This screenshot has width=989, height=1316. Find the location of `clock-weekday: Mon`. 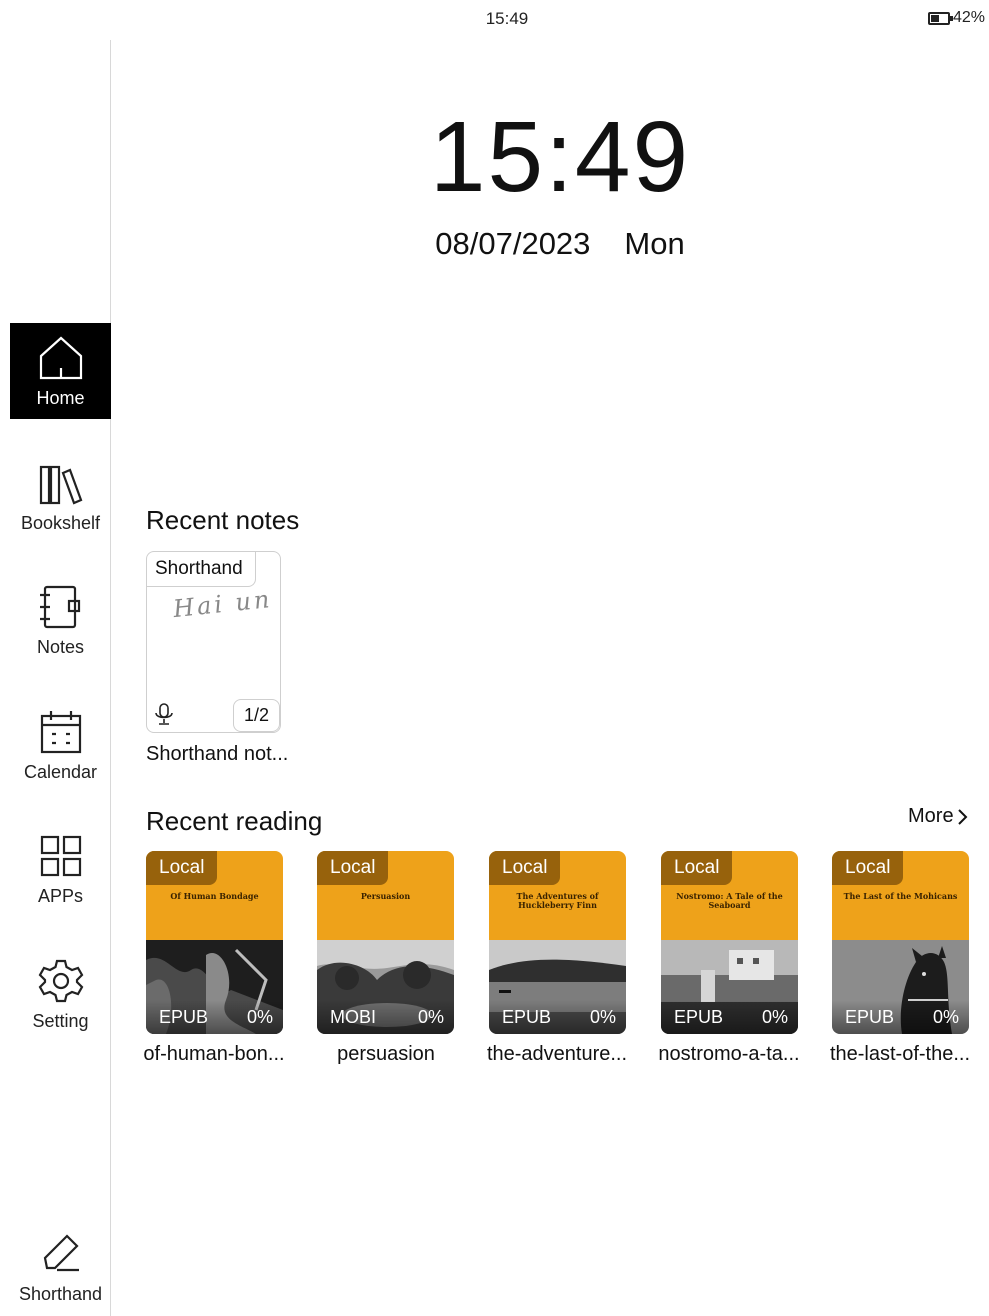

clock-weekday: Mon is located at coordinates (654, 243).